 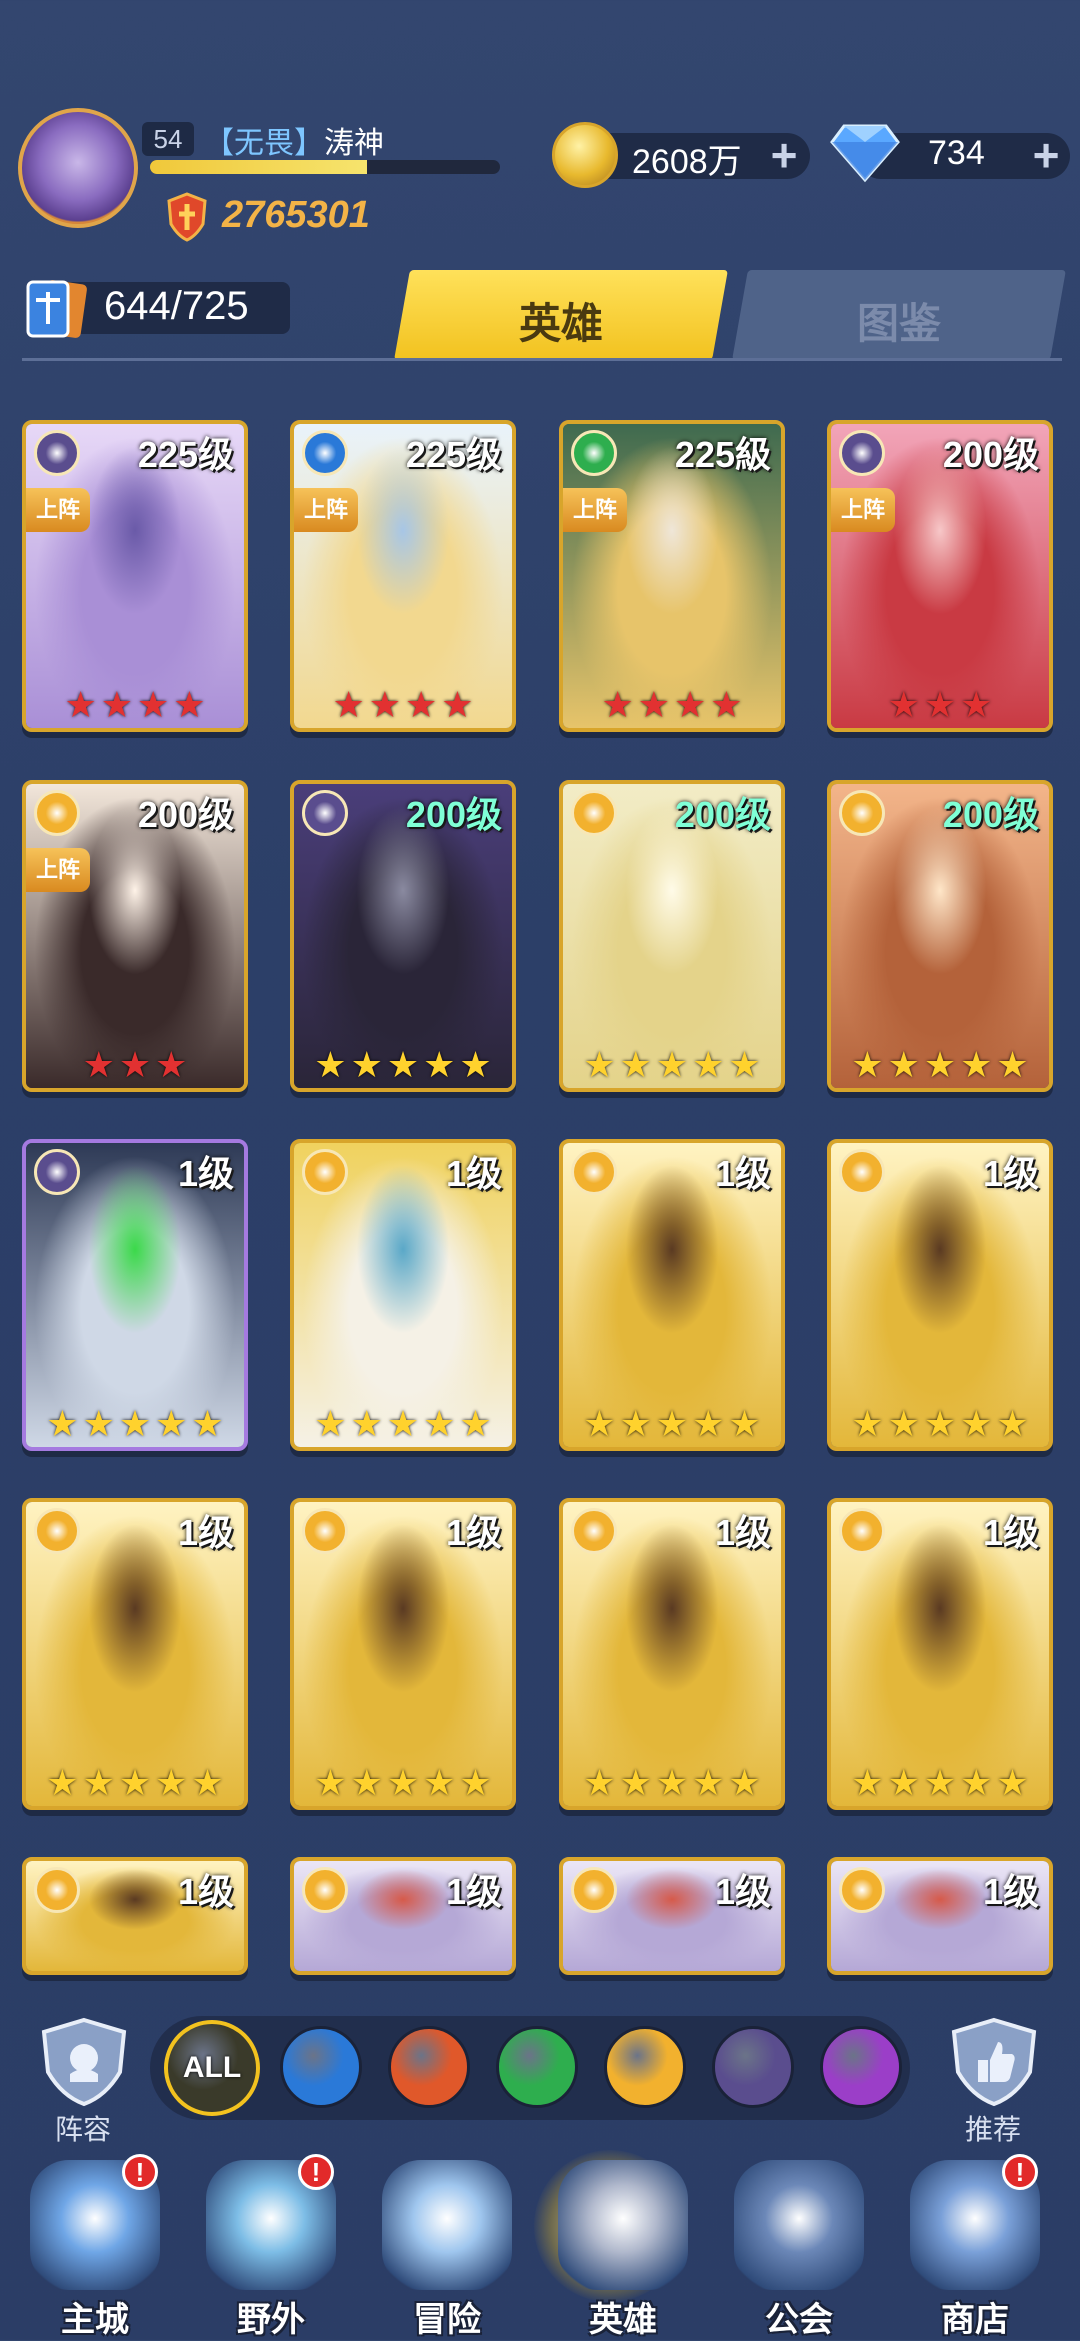 I want to click on player-avatar, so click(x=78, y=168).